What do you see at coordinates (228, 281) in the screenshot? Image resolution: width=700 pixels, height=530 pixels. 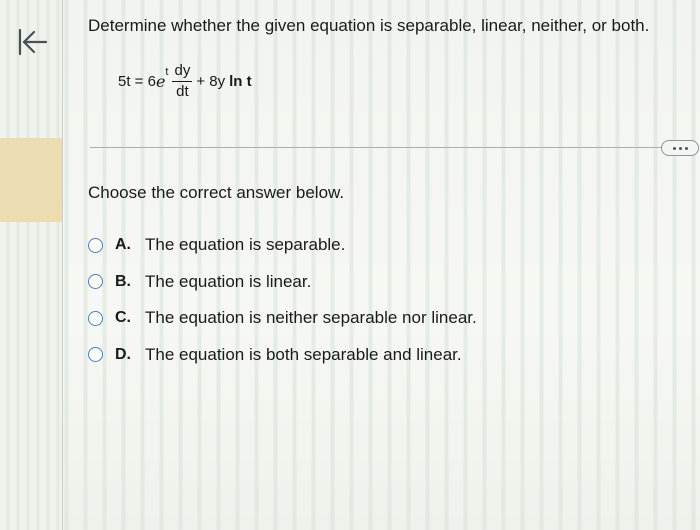 I see `option-text: The equation is linear.` at bounding box center [228, 281].